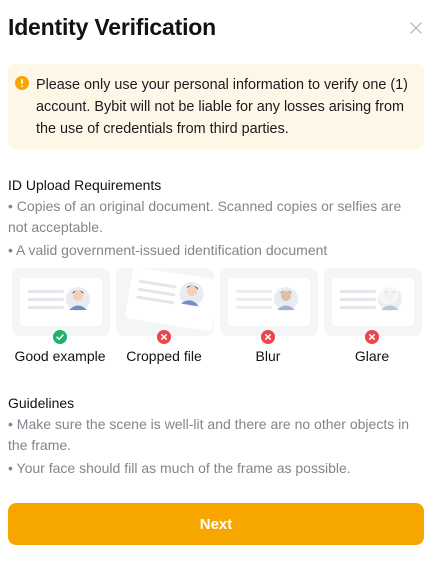 The height and width of the screenshot is (563, 440). I want to click on example-label: Glare, so click(372, 356).